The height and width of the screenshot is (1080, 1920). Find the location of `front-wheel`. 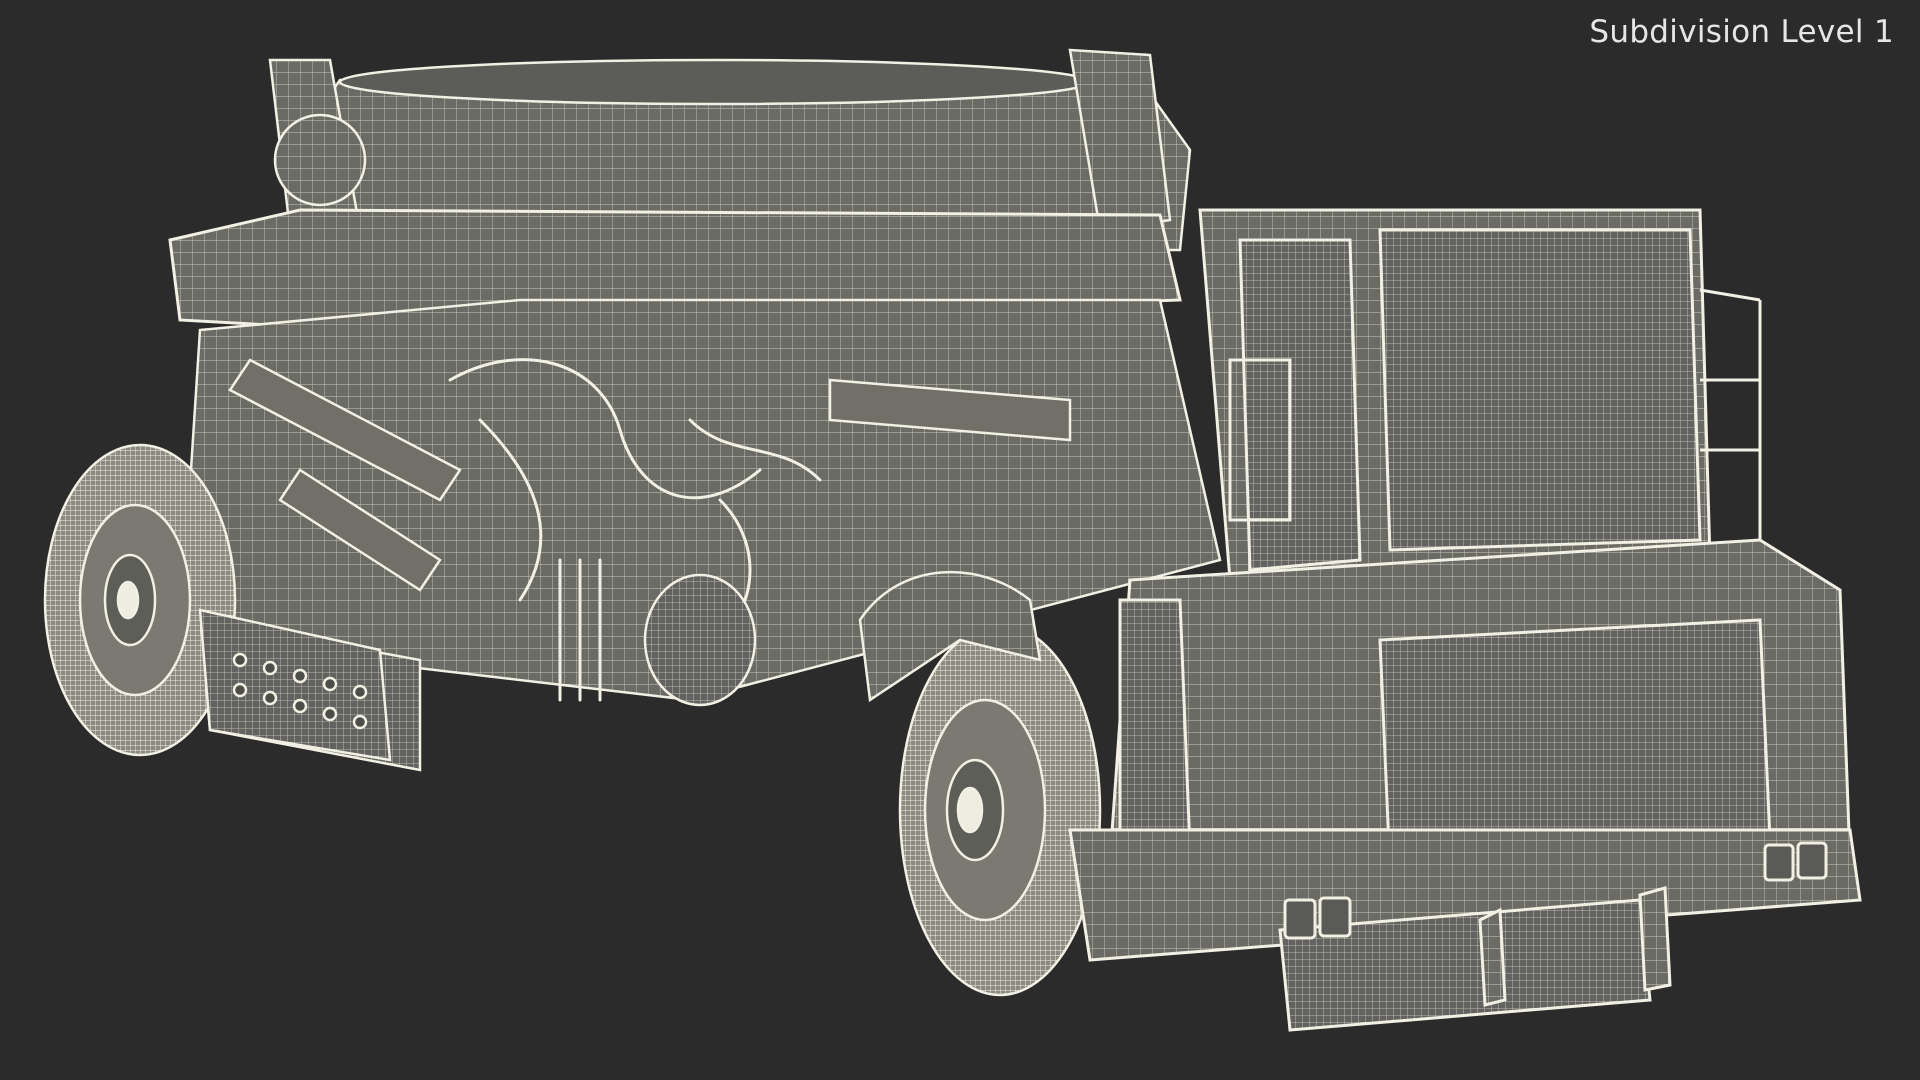

front-wheel is located at coordinates (1000, 810).